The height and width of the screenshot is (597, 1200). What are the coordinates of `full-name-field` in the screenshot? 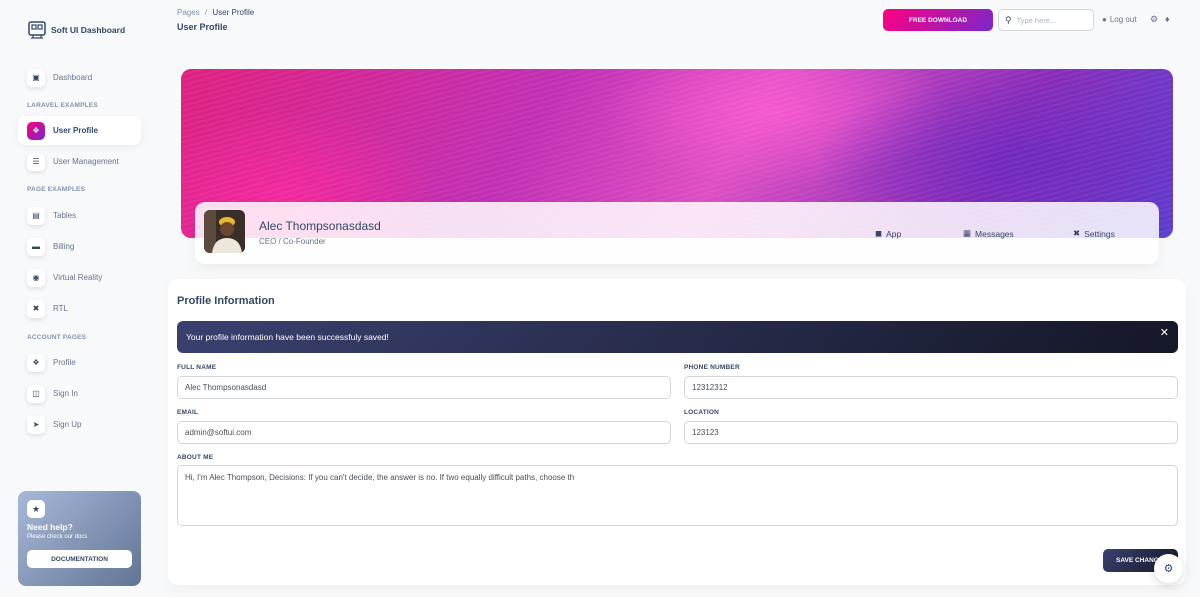 It's located at (424, 387).